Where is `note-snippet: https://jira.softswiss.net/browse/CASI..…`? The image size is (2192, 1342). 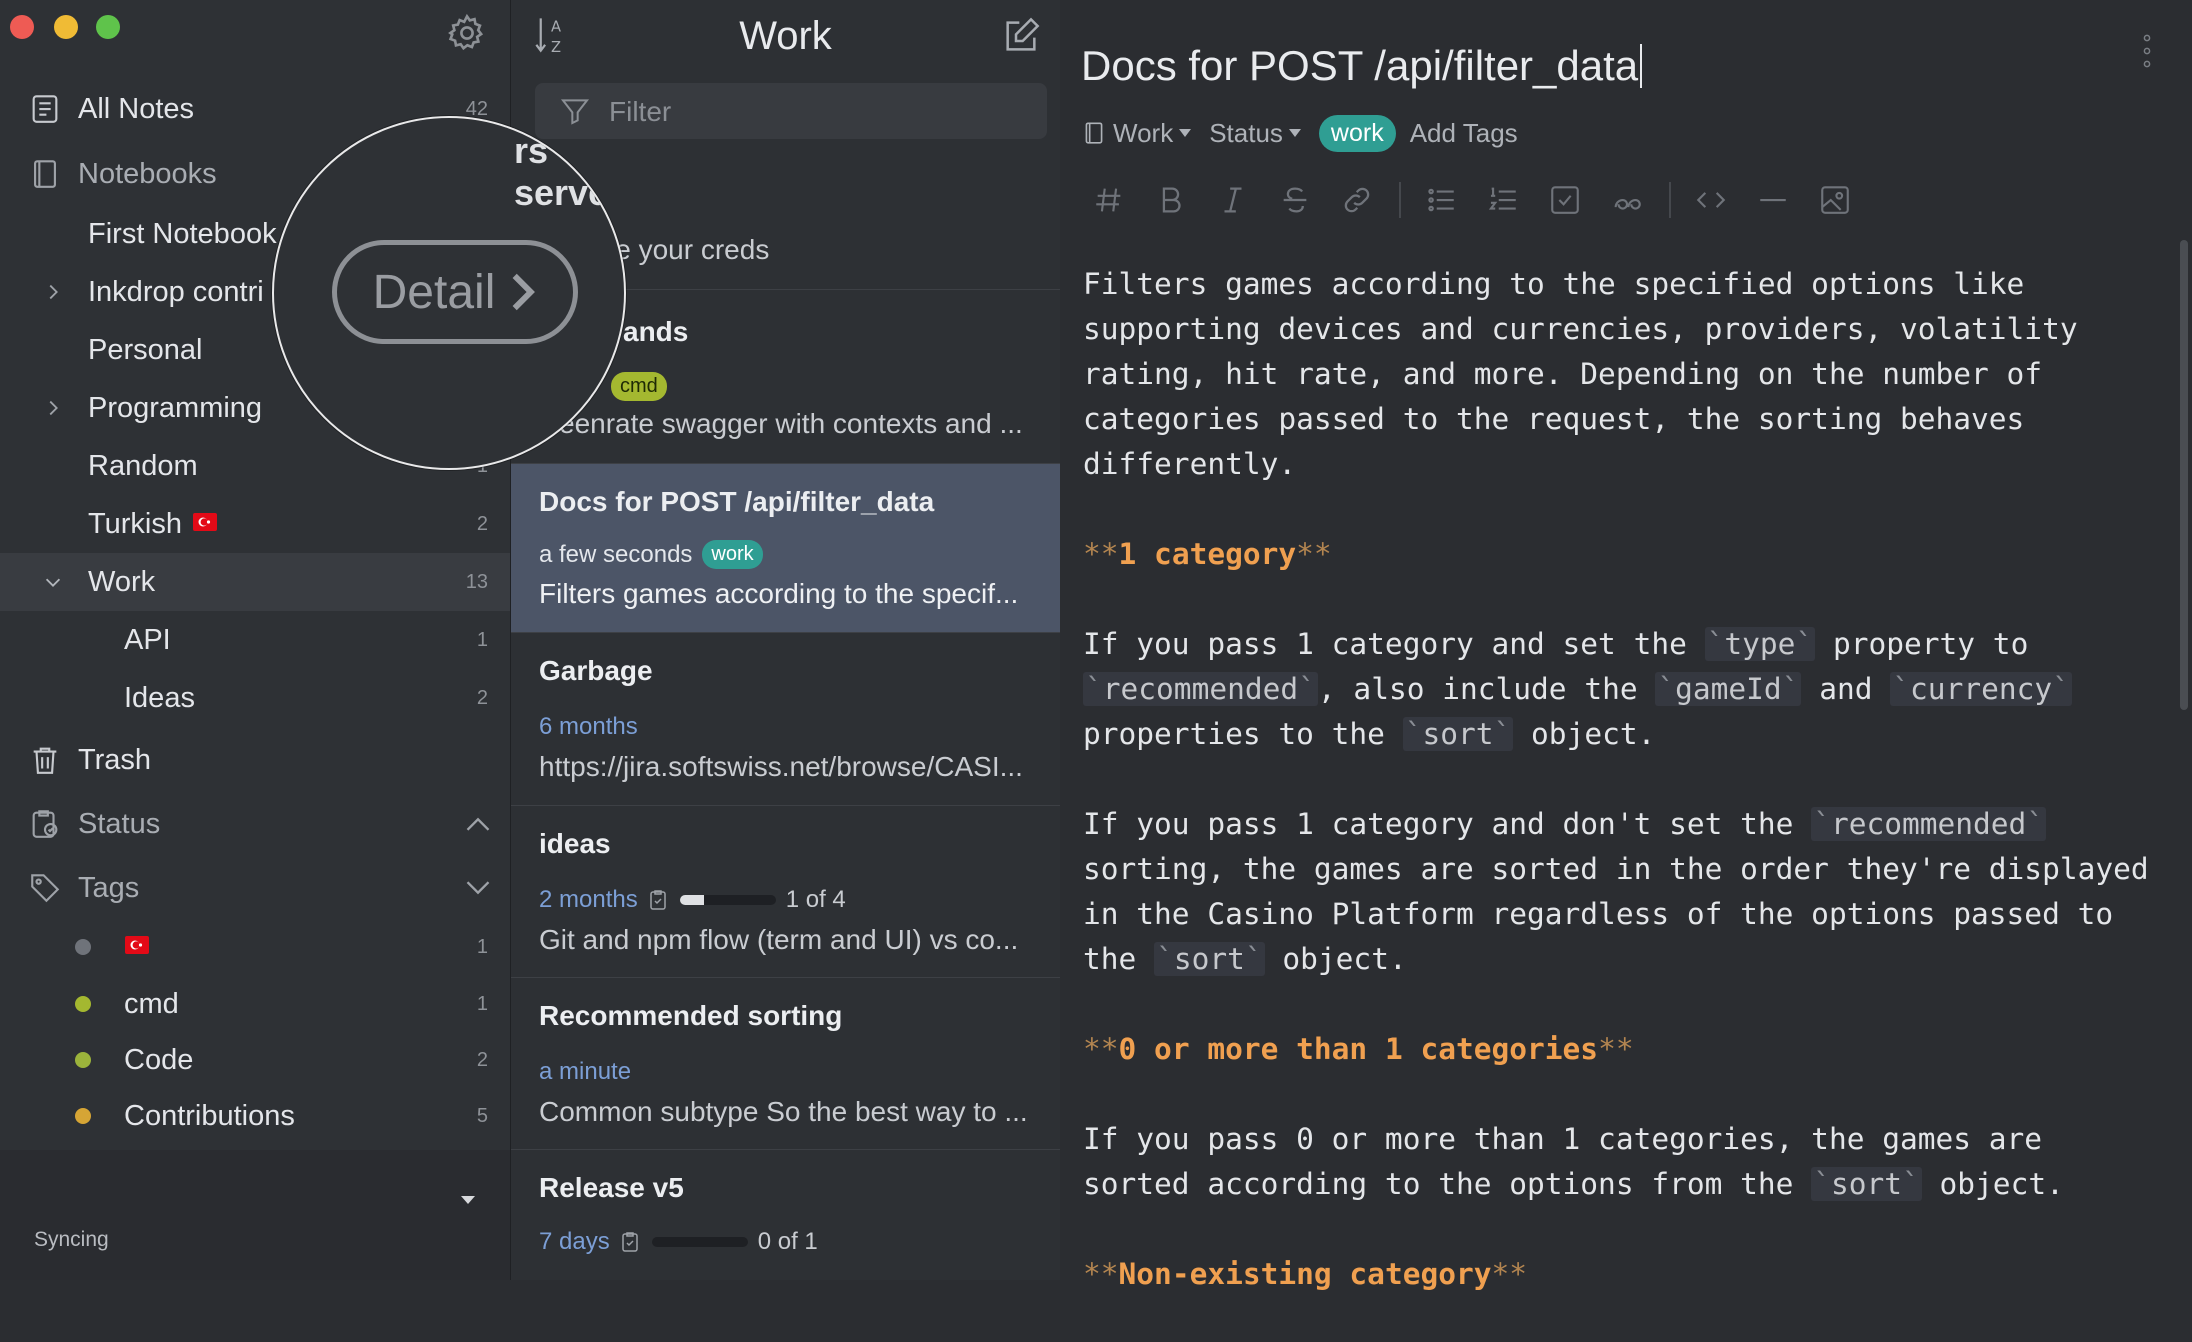
note-snippet: https://jira.softswiss.net/browse/CASI..… is located at coordinates (781, 766).